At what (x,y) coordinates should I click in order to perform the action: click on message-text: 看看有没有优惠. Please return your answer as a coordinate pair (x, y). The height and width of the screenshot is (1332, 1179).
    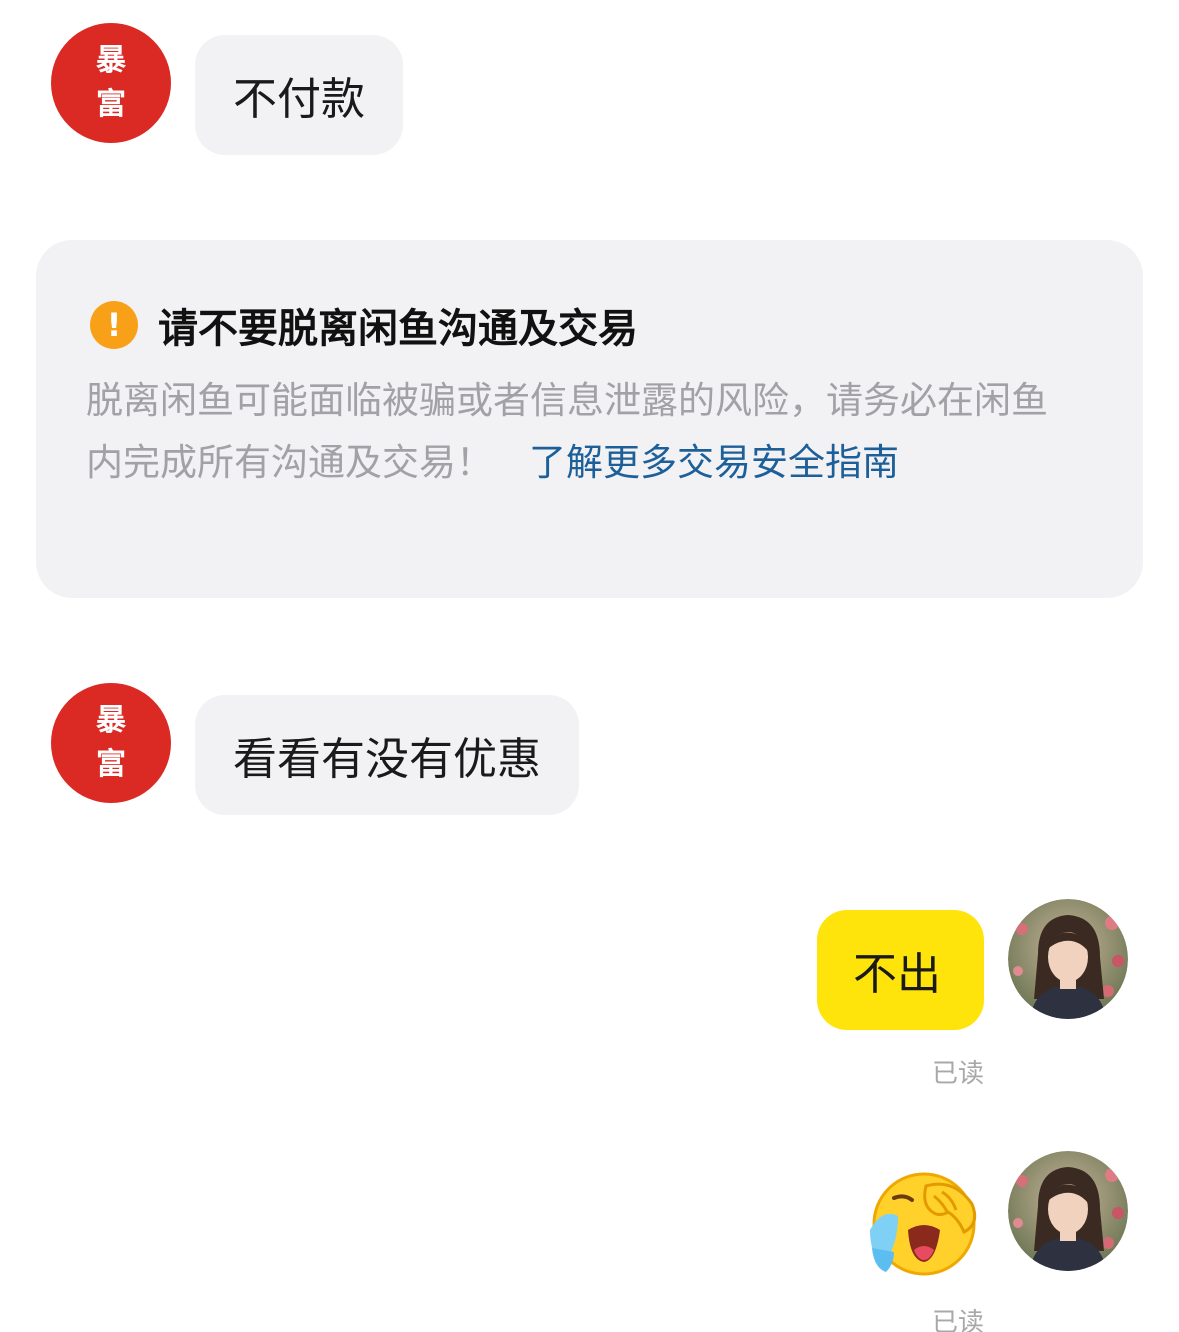
    Looking at the image, I should click on (387, 759).